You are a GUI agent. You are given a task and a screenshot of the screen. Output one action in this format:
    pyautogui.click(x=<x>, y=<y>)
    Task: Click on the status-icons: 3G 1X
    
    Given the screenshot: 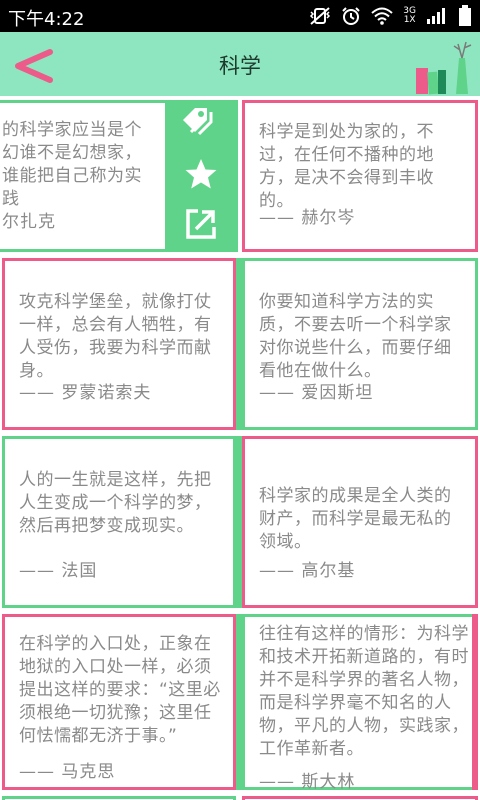 What is the action you would take?
    pyautogui.click(x=390, y=16)
    